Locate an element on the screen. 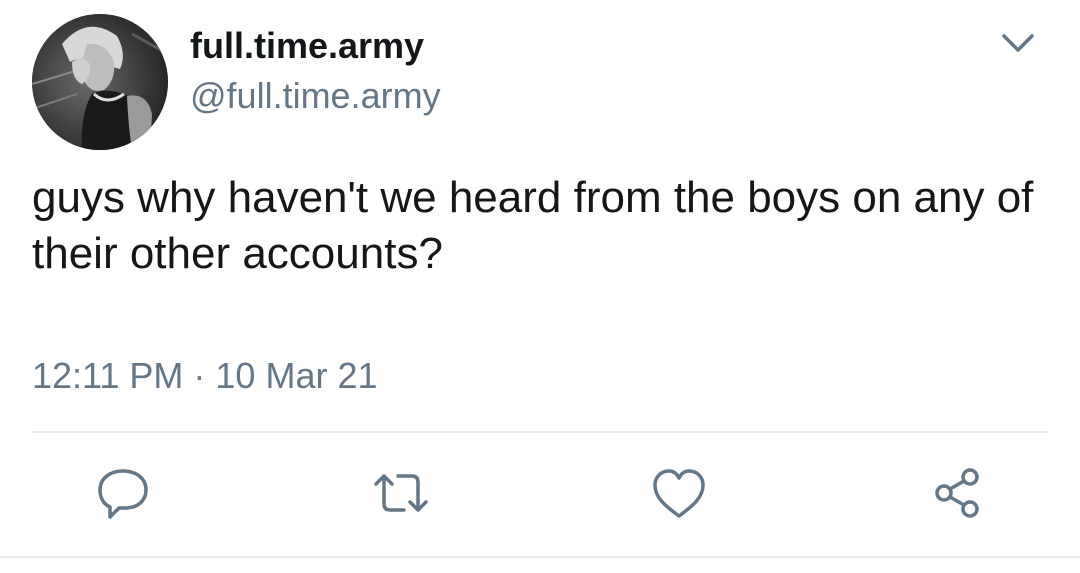 Image resolution: width=1080 pixels, height=573 pixels. avatar is located at coordinates (100, 82).